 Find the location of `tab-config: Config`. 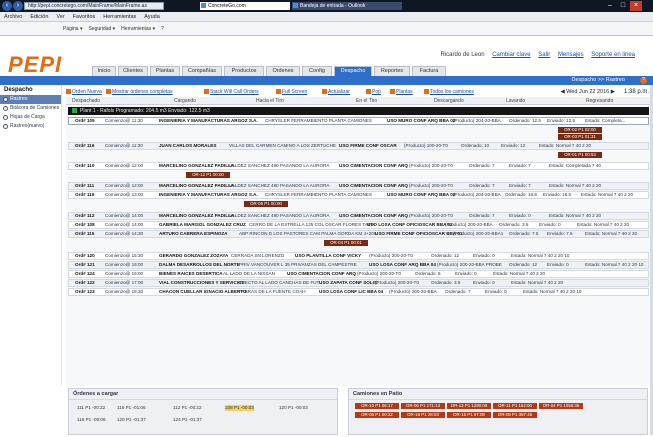

tab-config: Config is located at coordinates (317, 71).